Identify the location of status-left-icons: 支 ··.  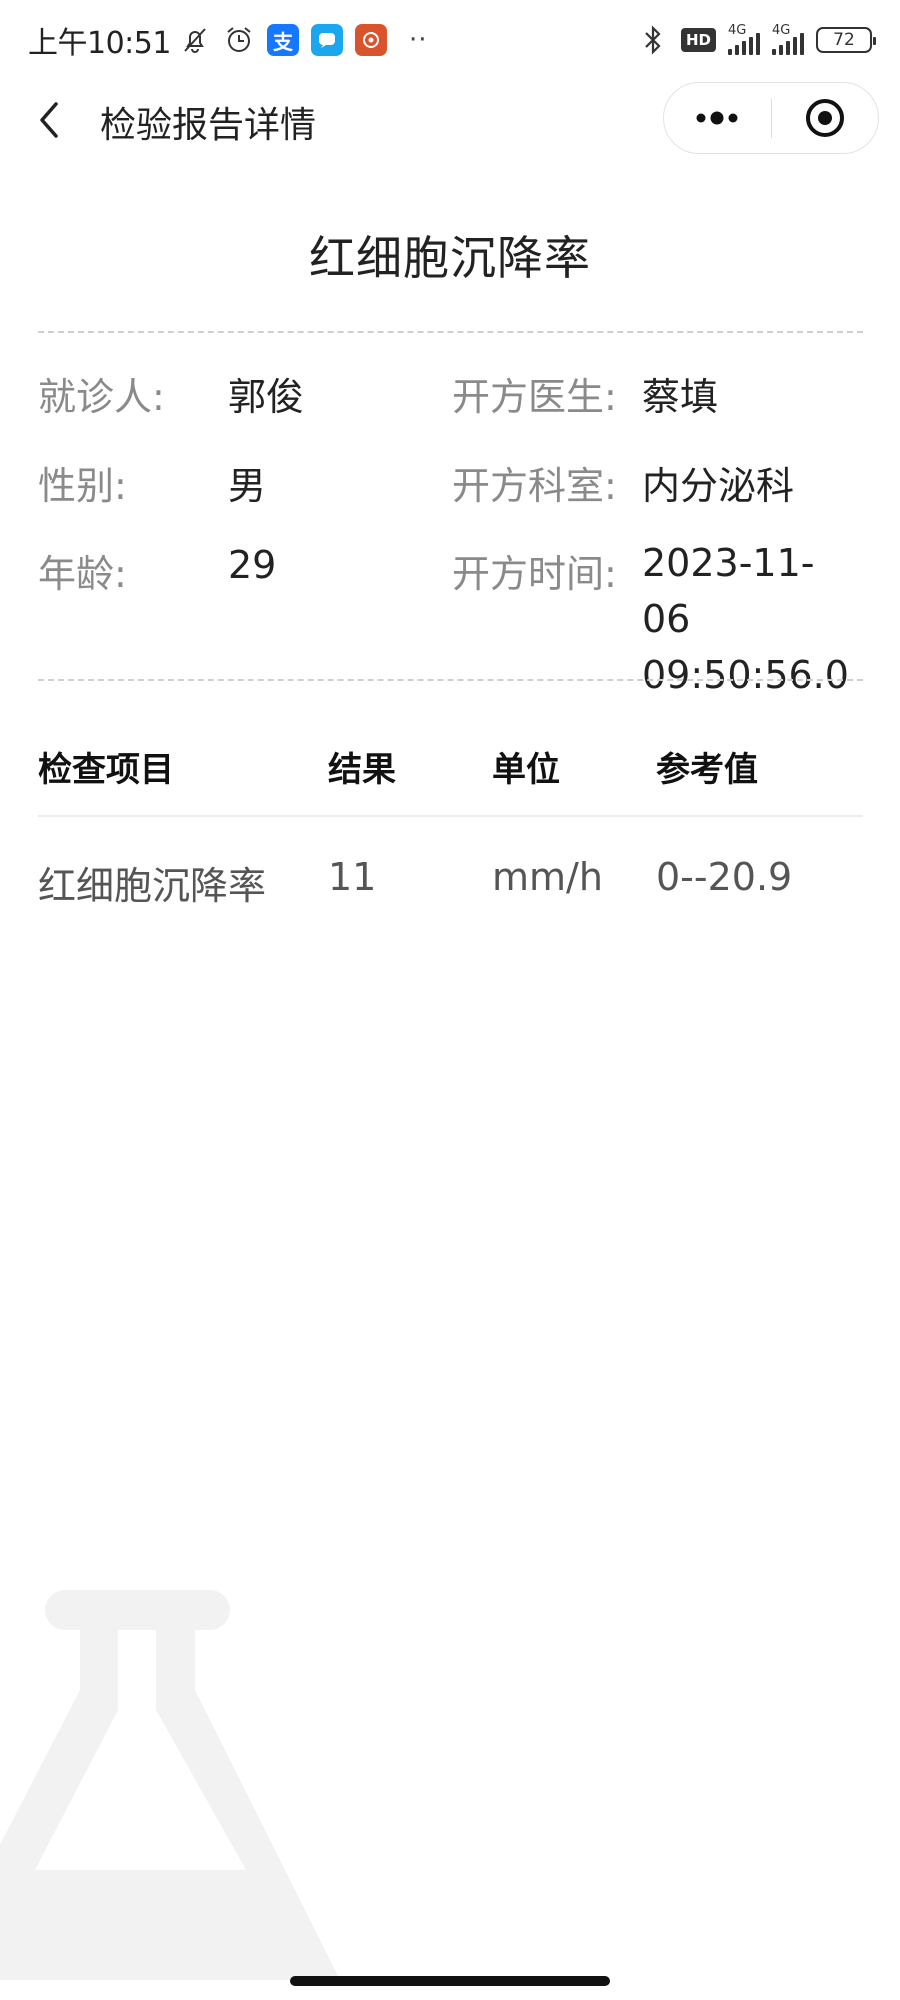
(303, 40).